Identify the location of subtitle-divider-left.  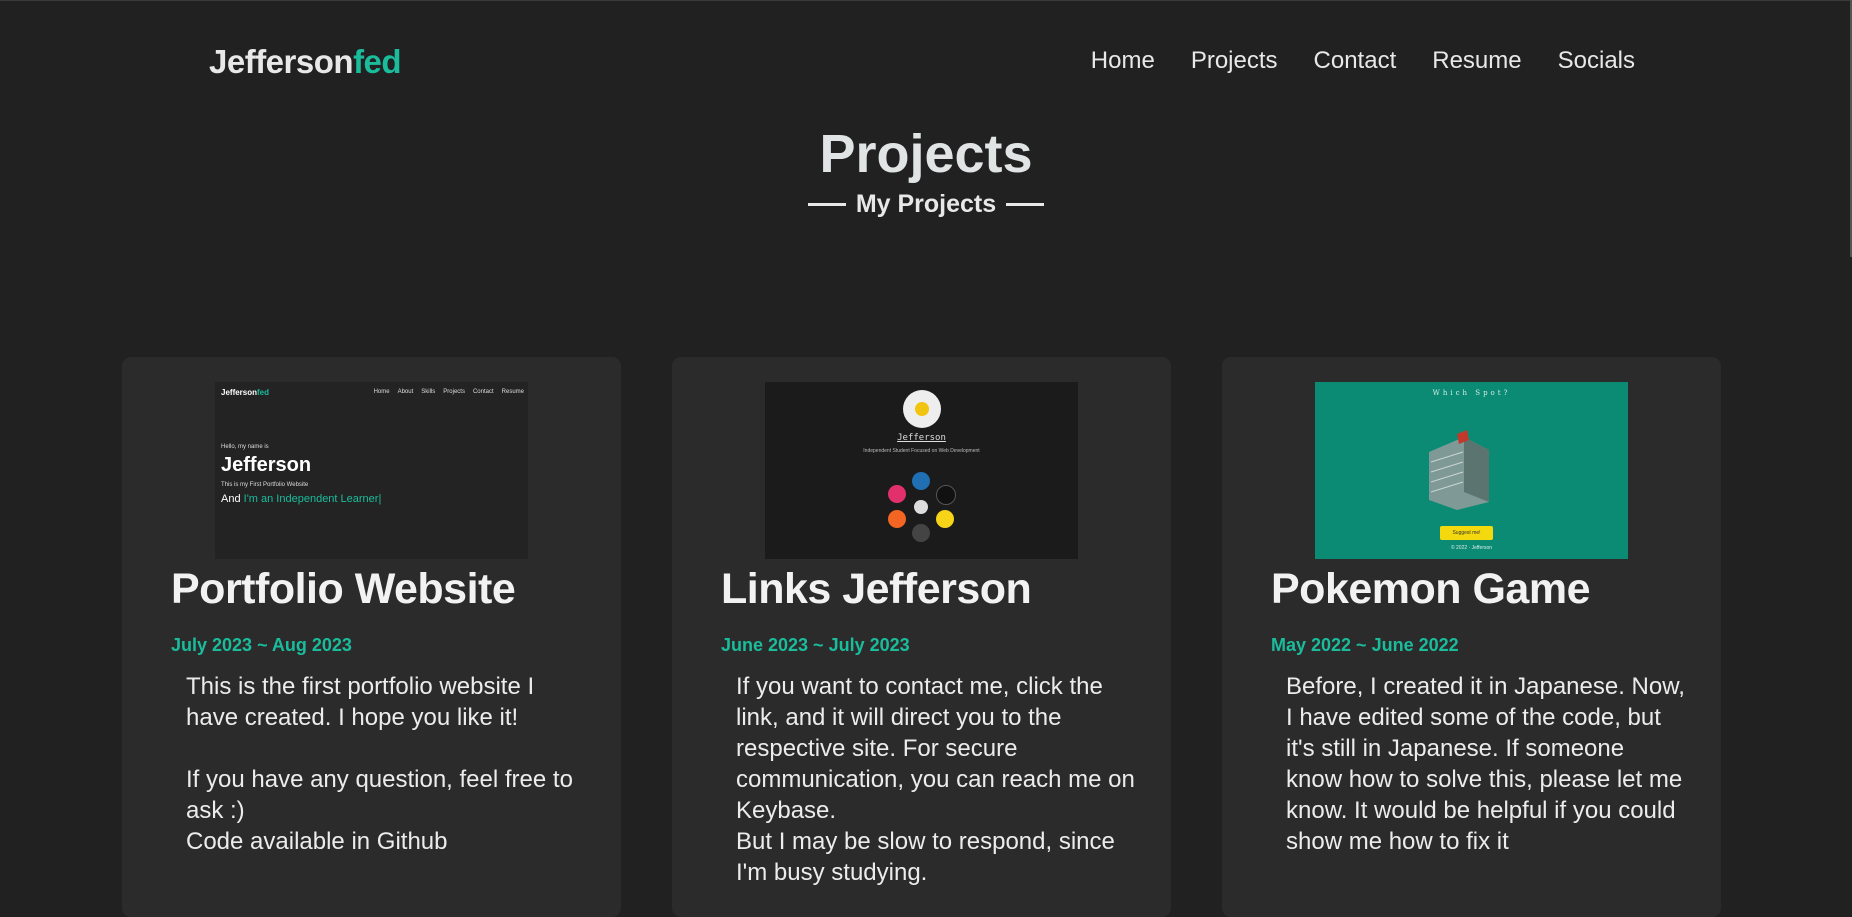
(826, 204).